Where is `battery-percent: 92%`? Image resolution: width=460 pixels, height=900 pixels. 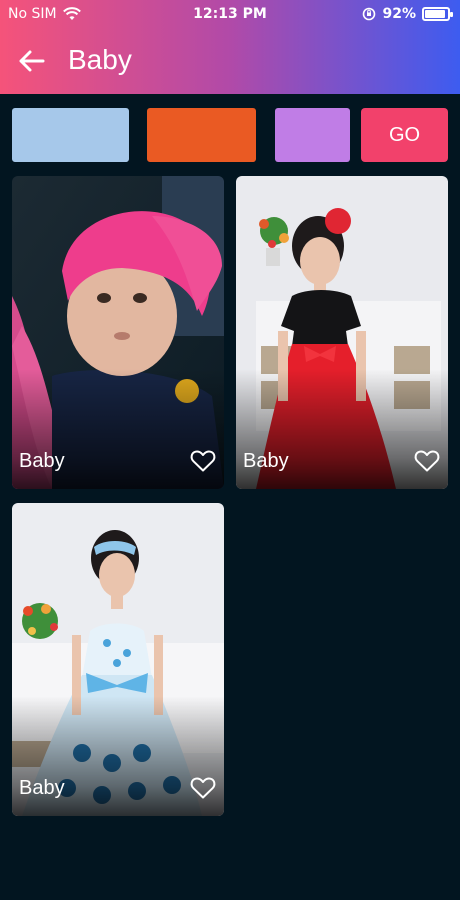 battery-percent: 92% is located at coordinates (399, 14).